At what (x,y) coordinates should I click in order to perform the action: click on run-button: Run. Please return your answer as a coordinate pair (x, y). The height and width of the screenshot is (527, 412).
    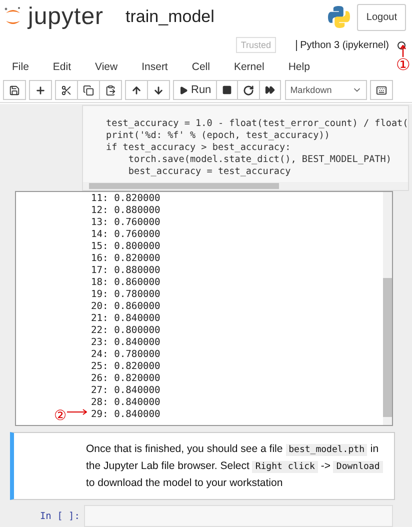
    Looking at the image, I should click on (195, 90).